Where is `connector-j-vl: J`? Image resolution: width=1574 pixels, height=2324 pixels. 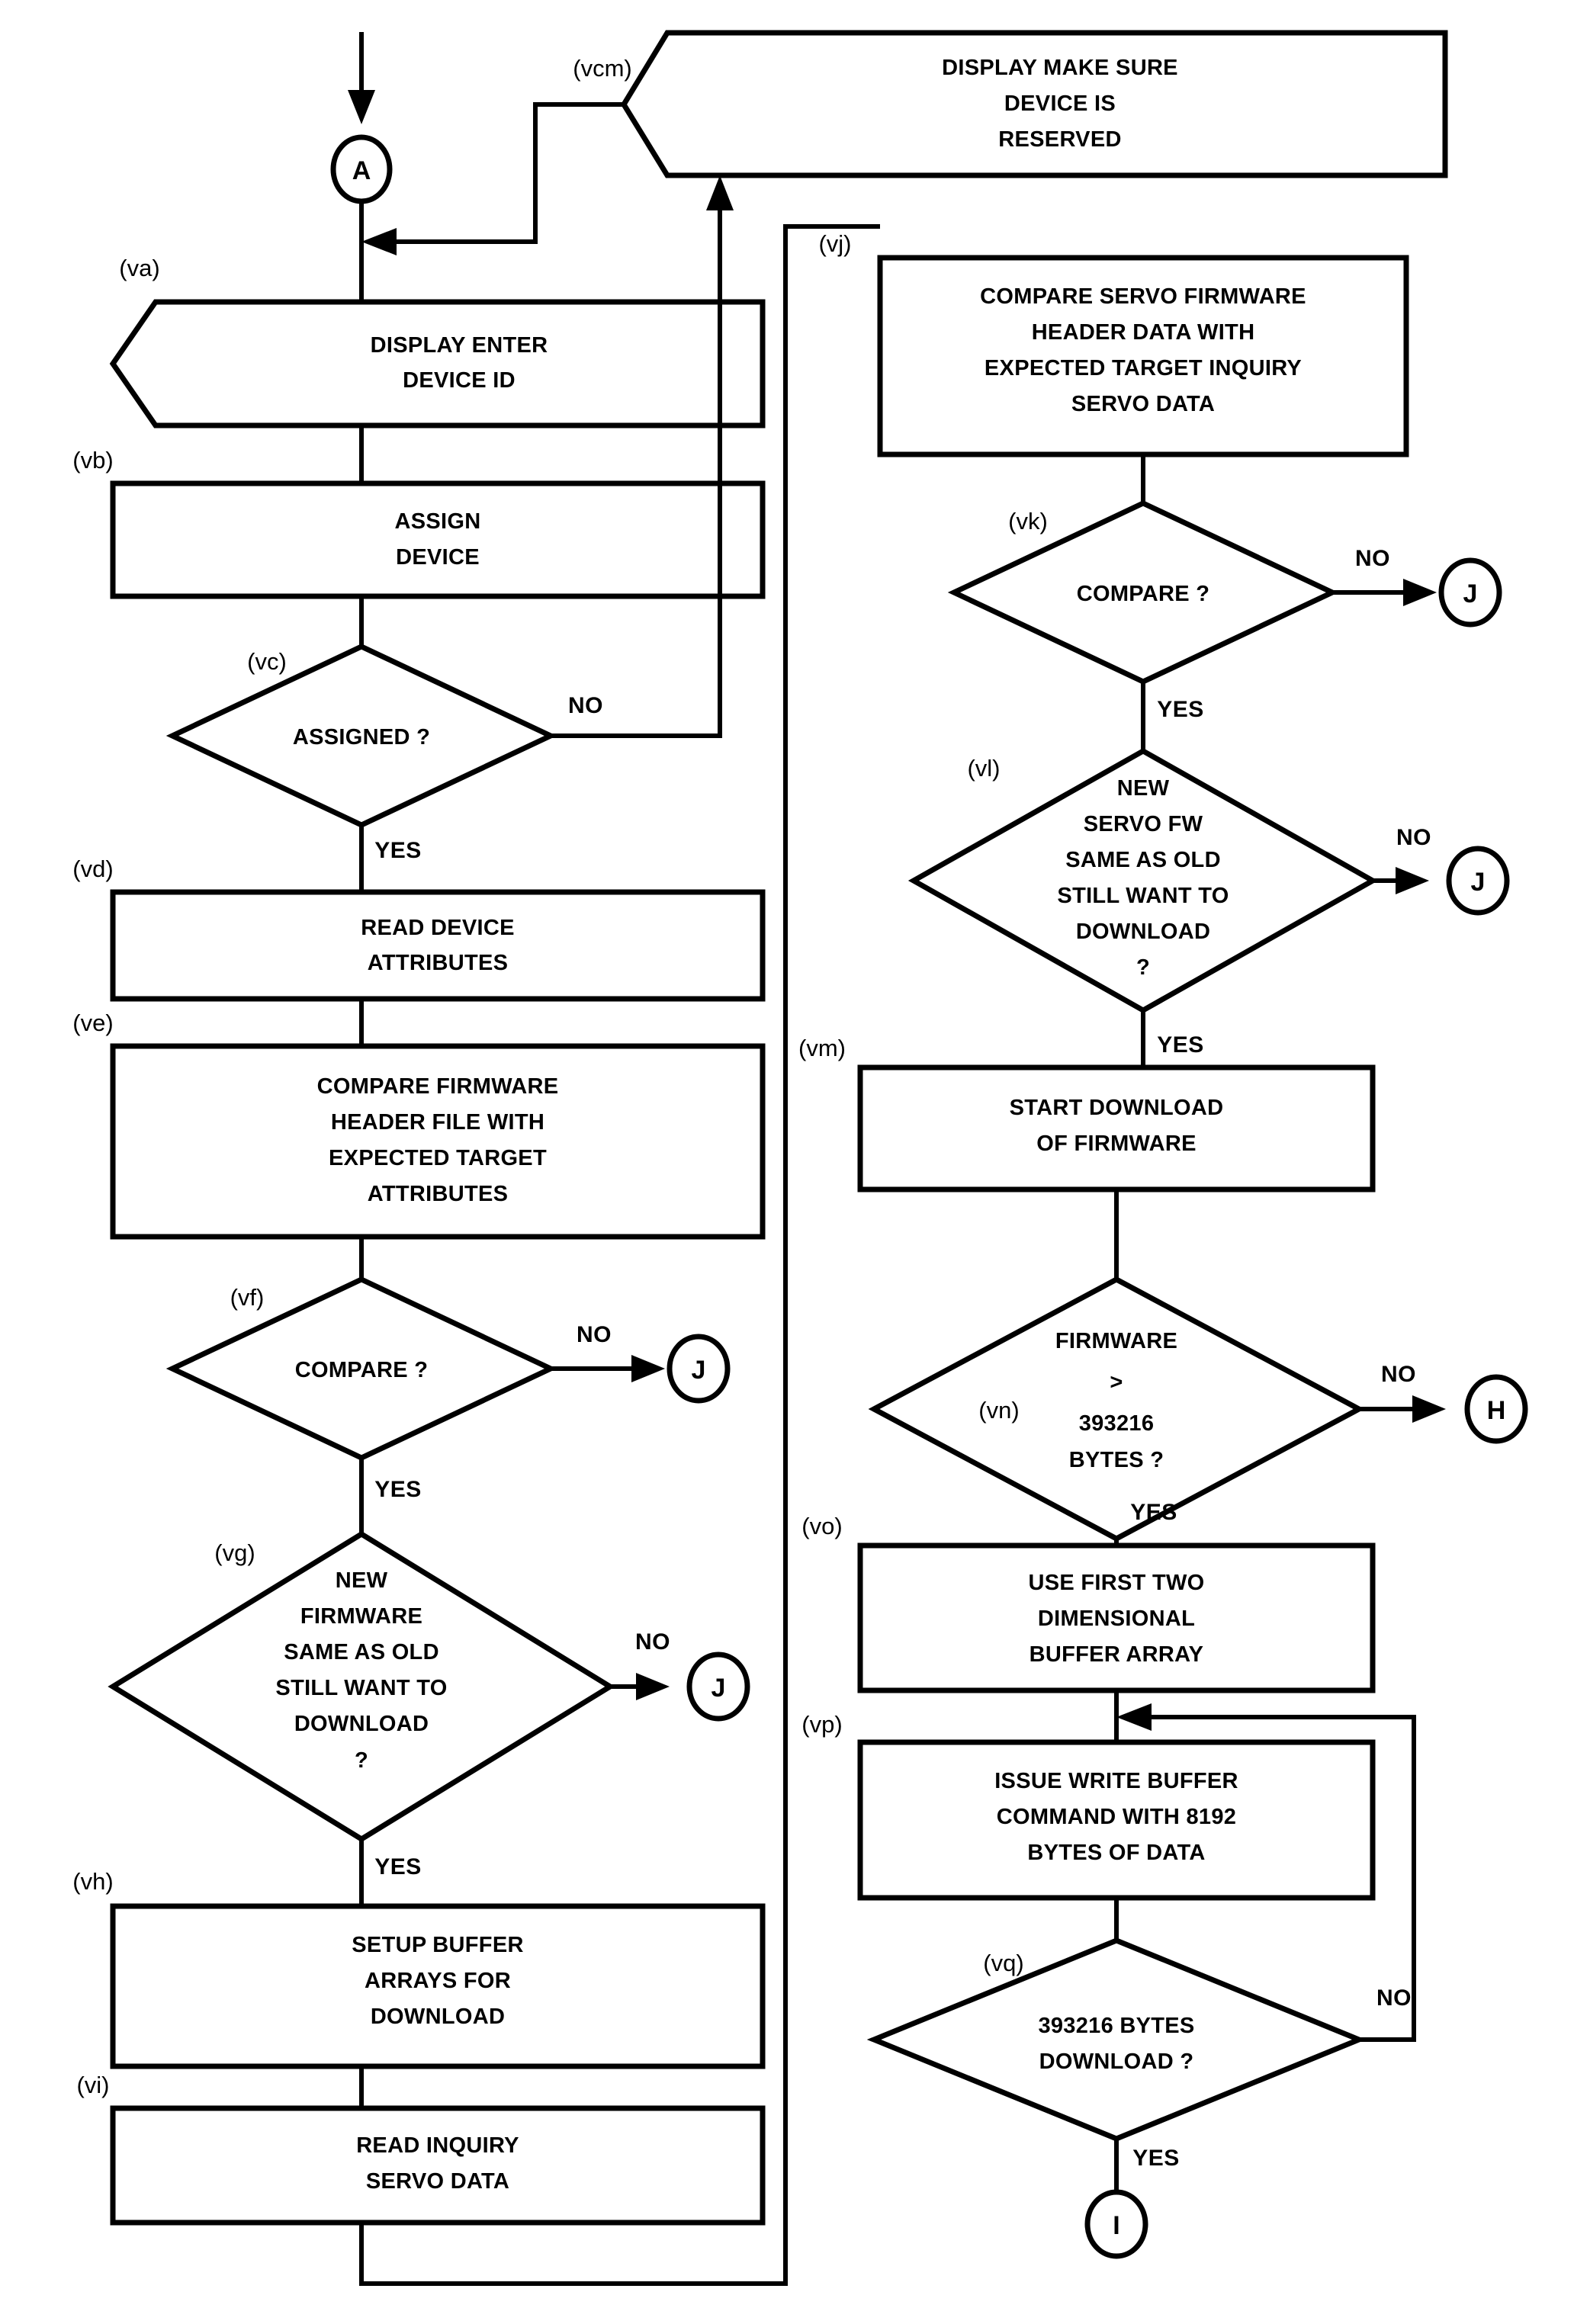 connector-j-vl: J is located at coordinates (1478, 881).